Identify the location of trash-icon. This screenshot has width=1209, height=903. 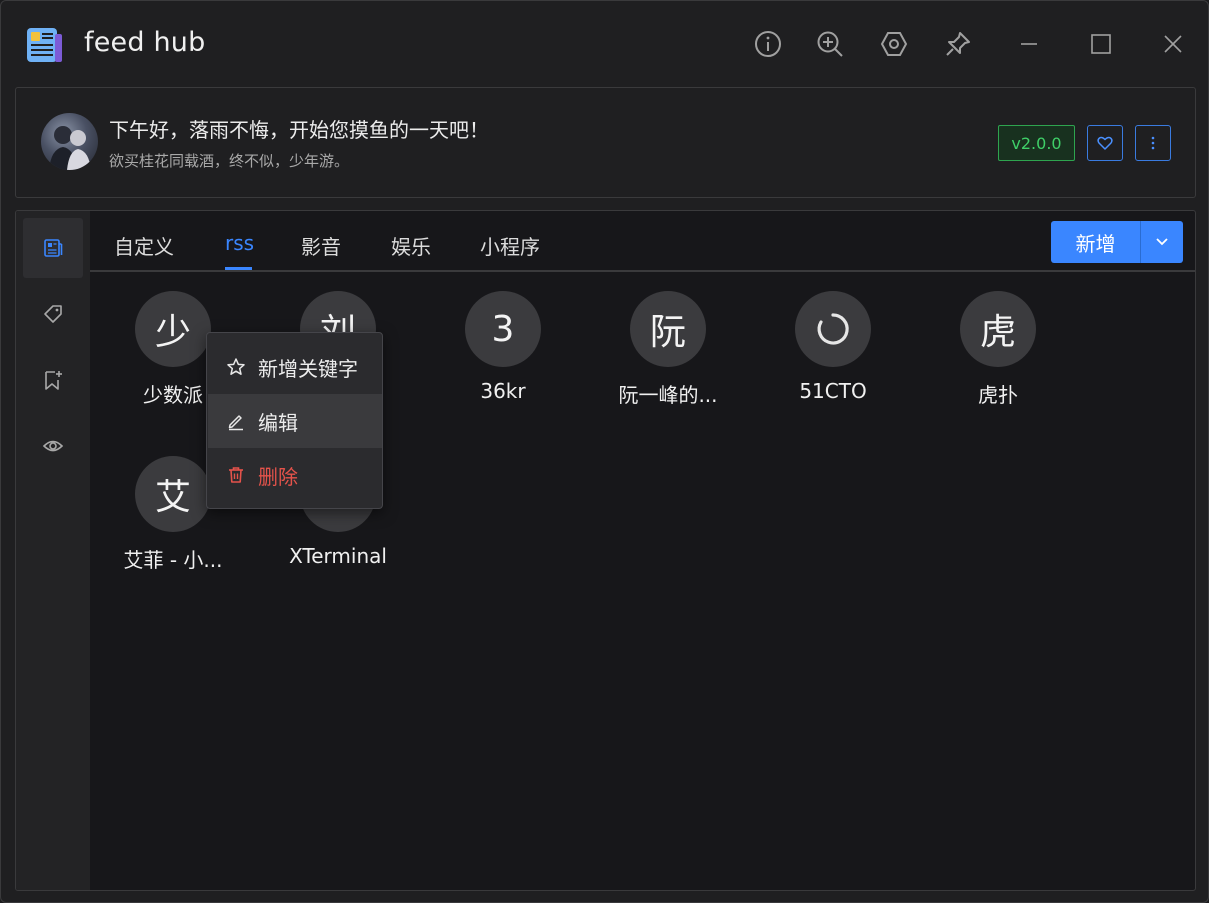
(236, 475).